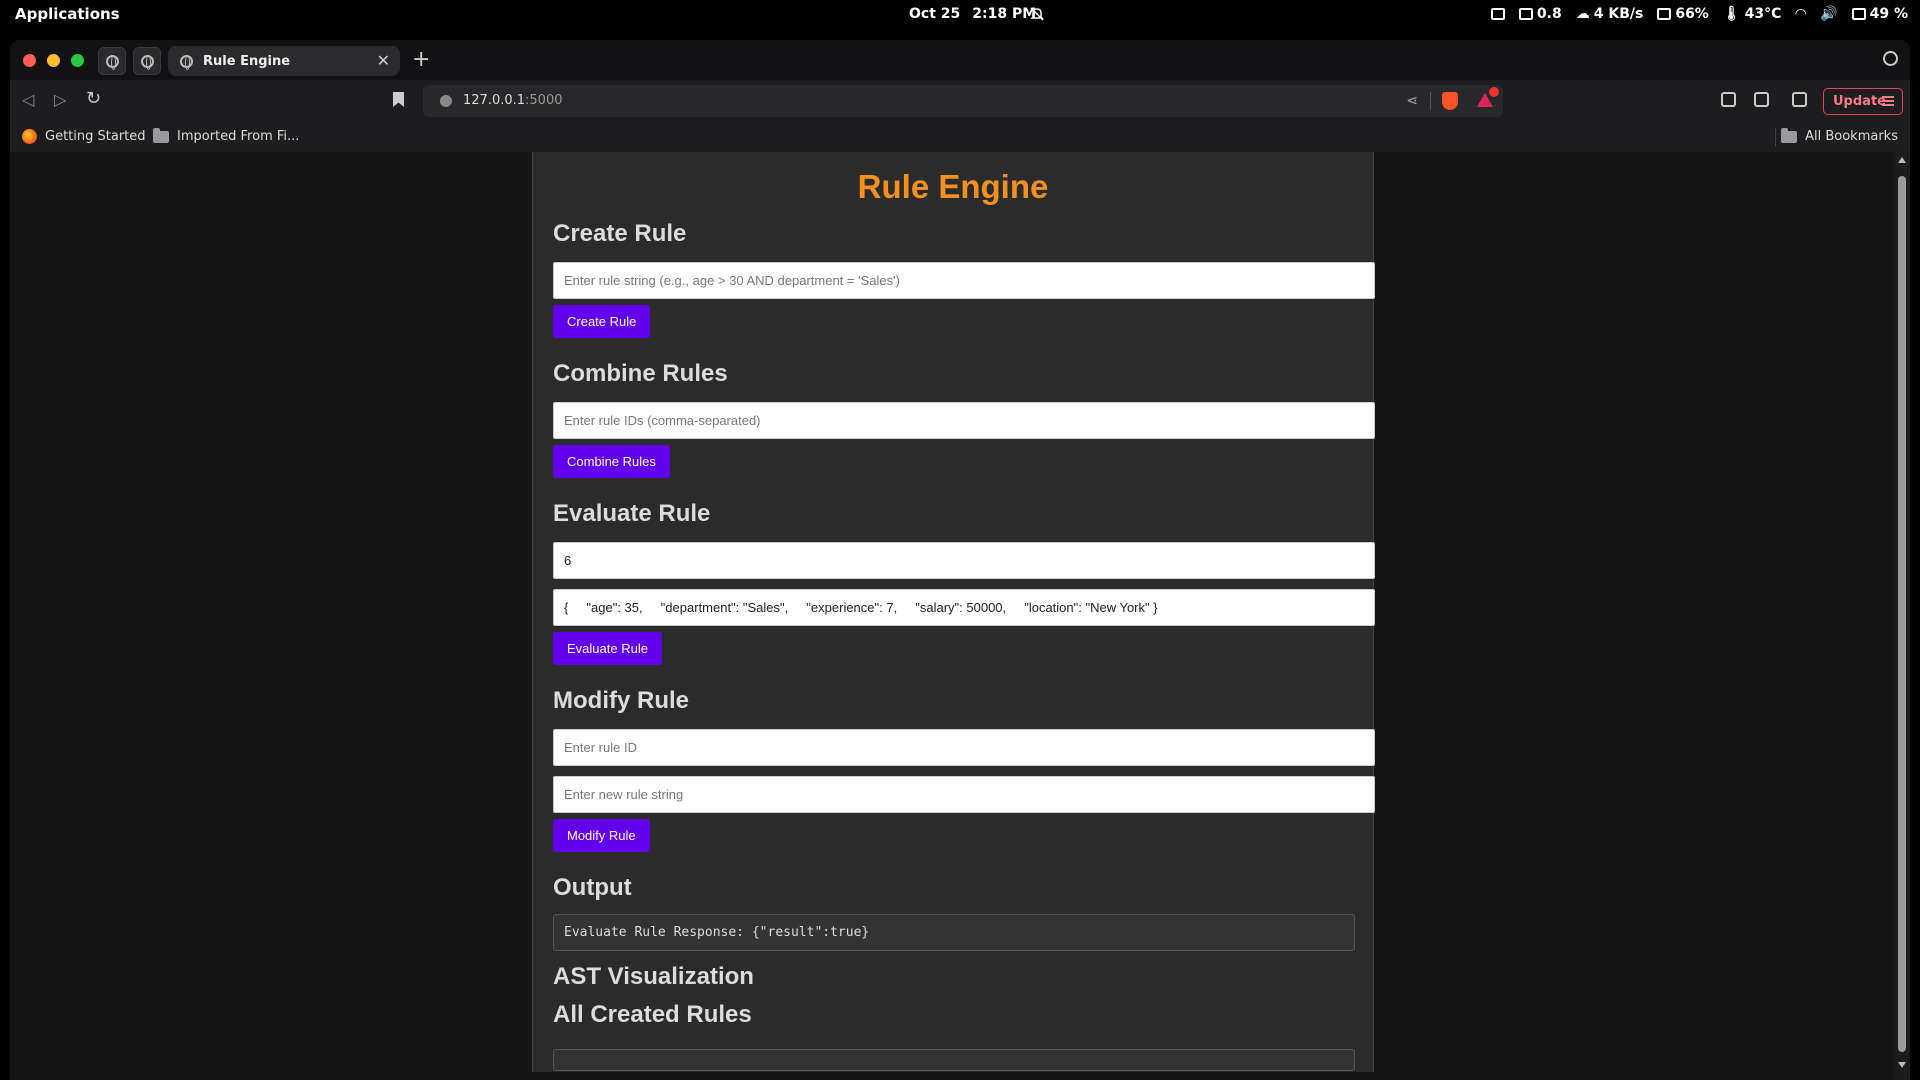  I want to click on scroll-thumb, so click(1902, 614).